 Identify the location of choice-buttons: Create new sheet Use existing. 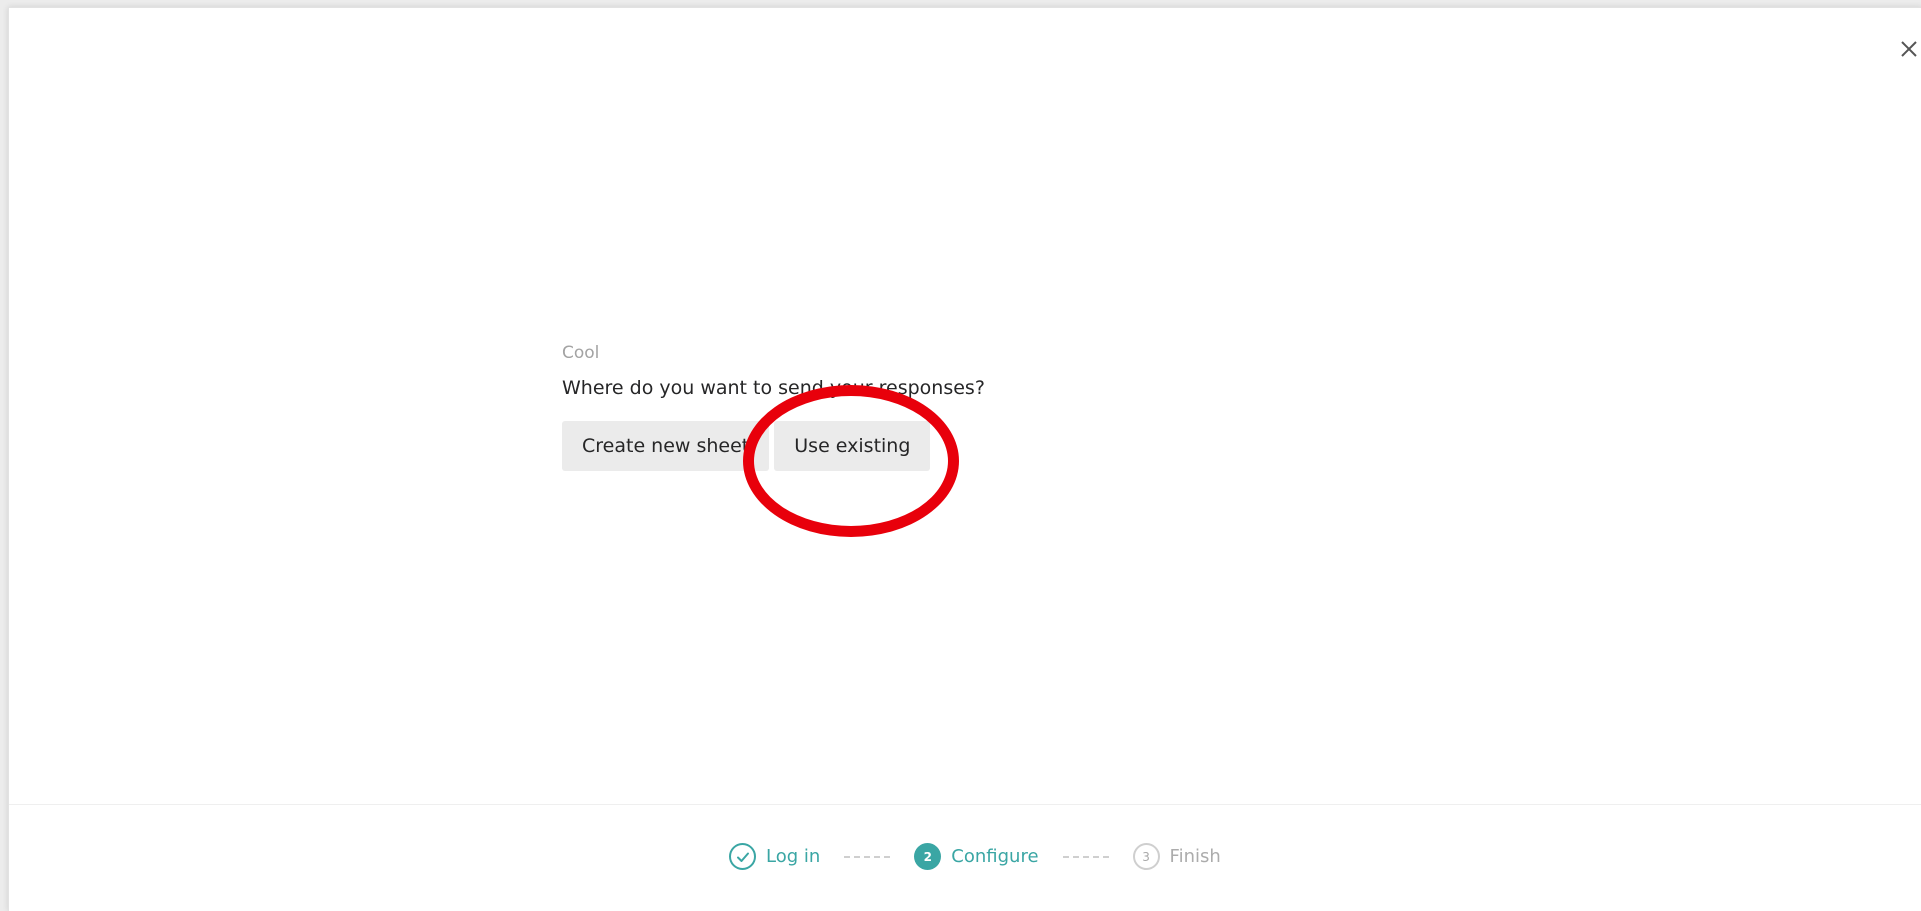
(773, 461).